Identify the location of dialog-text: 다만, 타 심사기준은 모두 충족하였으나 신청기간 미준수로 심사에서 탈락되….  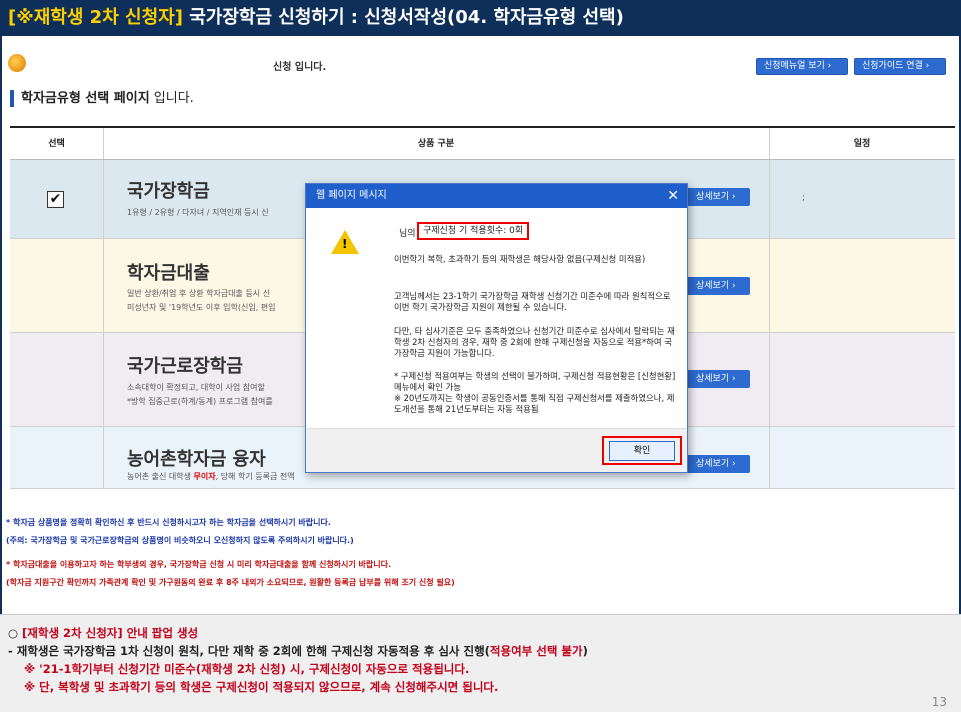
(534, 342).